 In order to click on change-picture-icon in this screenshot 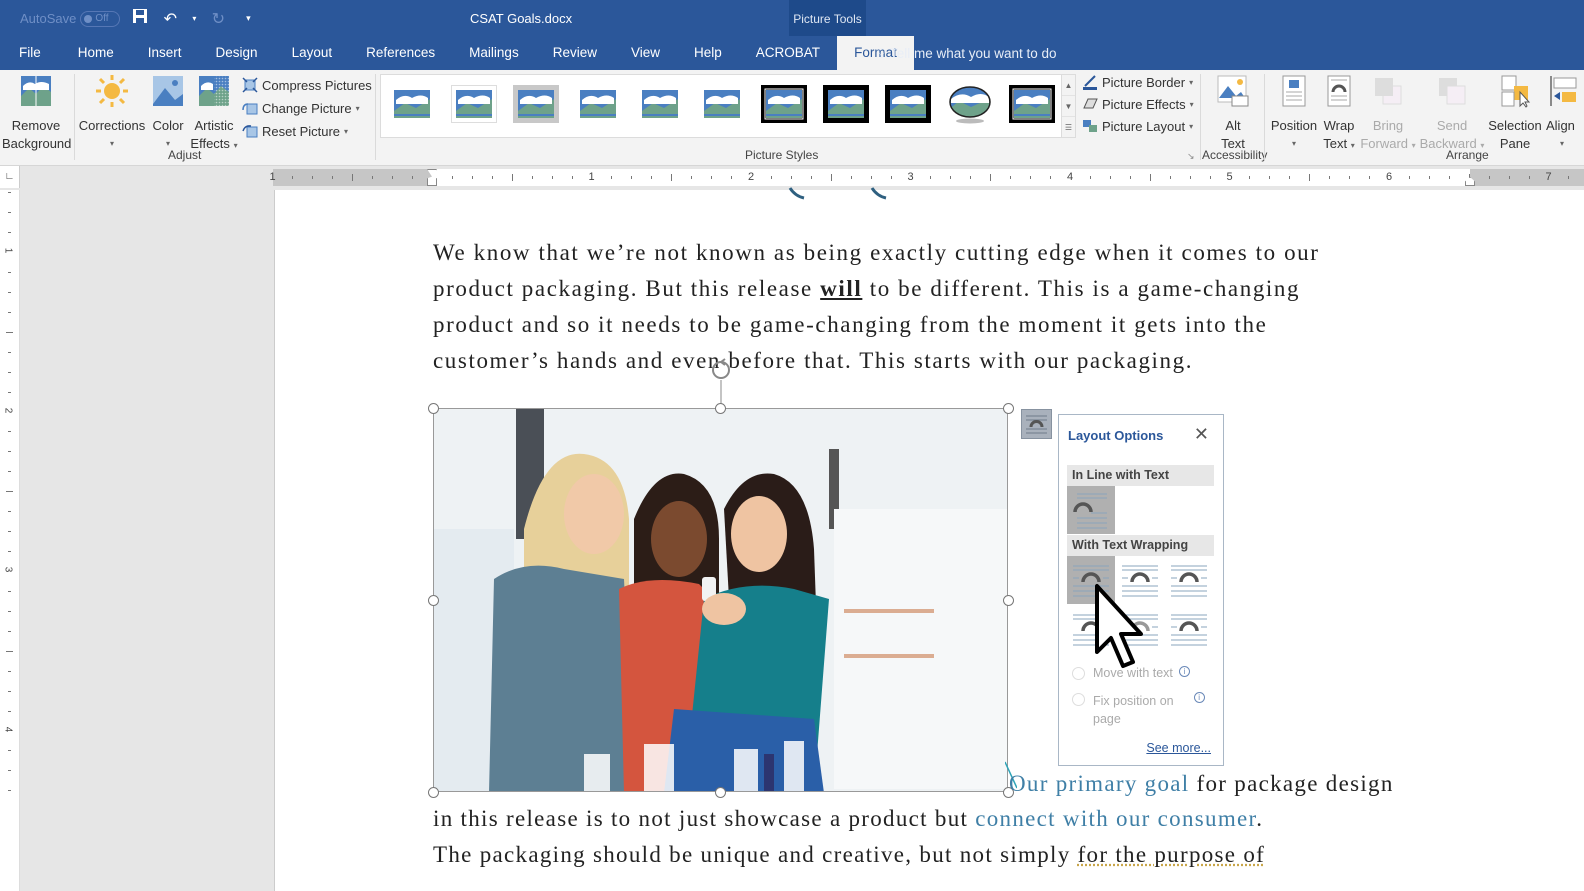, I will do `click(250, 109)`.